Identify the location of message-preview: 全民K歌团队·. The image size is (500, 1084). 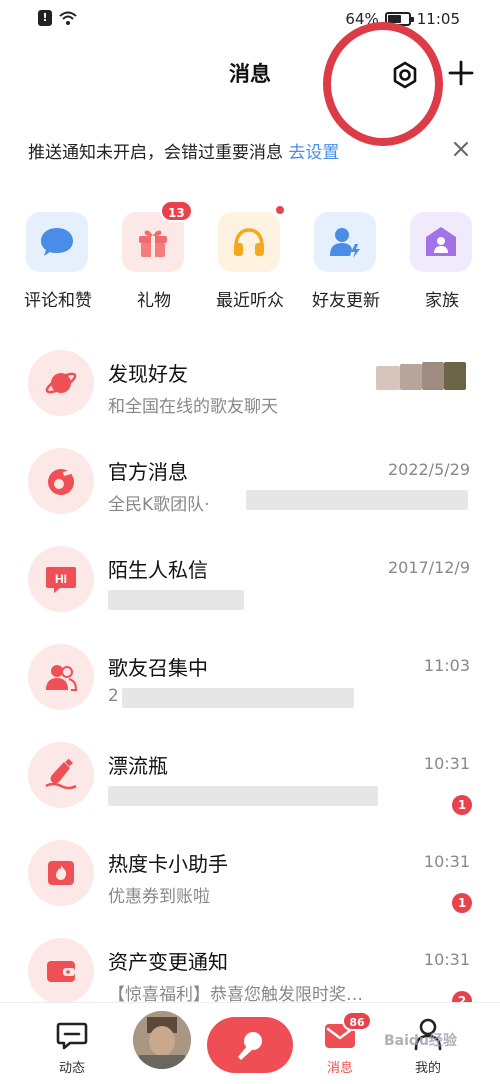
(159, 505).